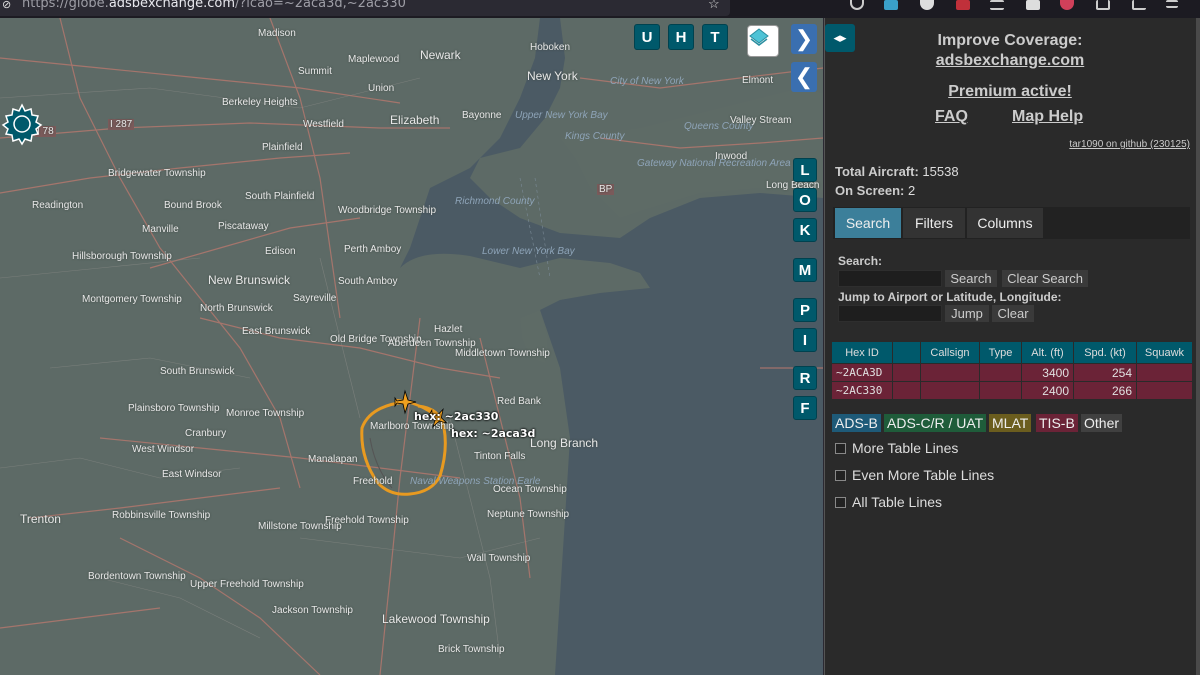 The image size is (1200, 675). I want to click on table-row: ~2ACA3D 3400 254, so click(1012, 372).